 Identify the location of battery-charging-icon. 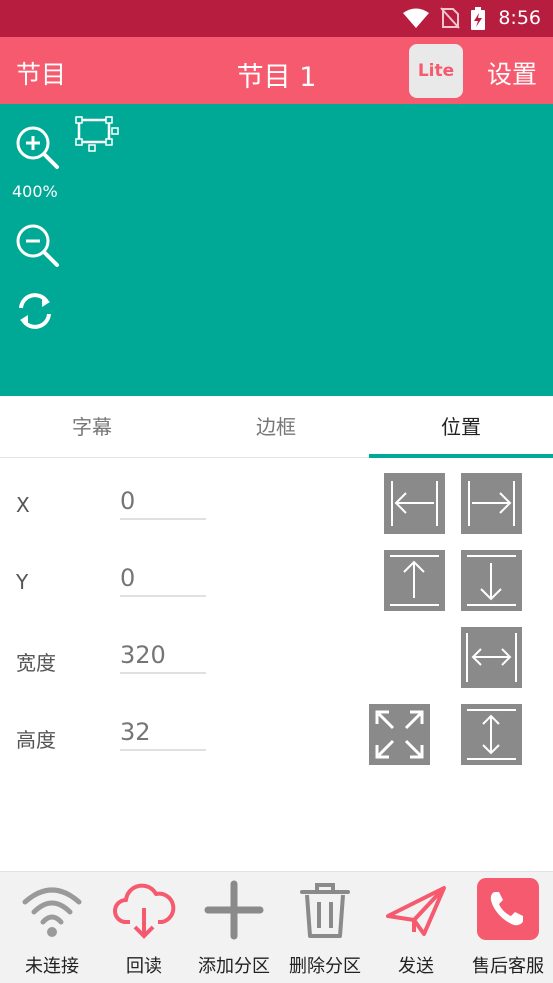
(478, 18).